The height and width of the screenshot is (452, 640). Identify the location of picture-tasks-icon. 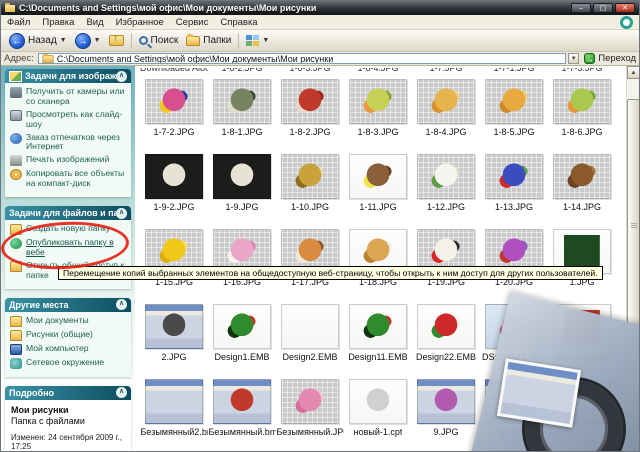
(15, 76).